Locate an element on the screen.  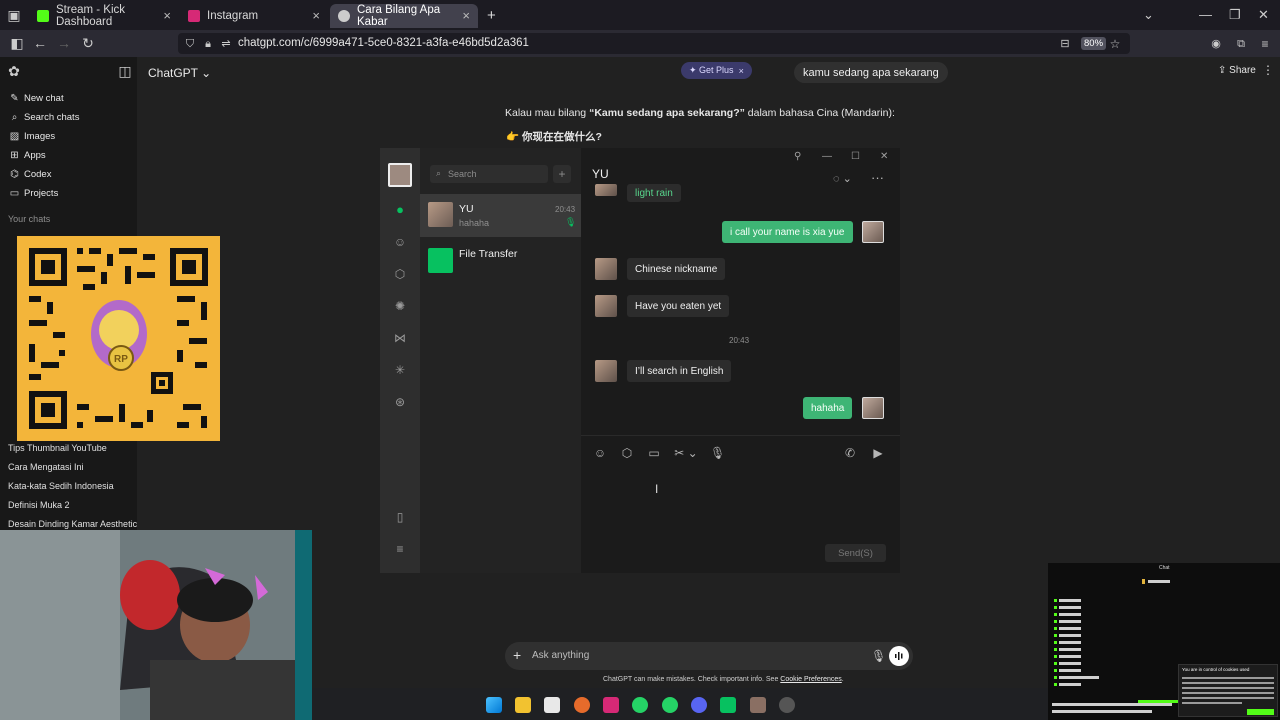
start-icon is located at coordinates (494, 705).